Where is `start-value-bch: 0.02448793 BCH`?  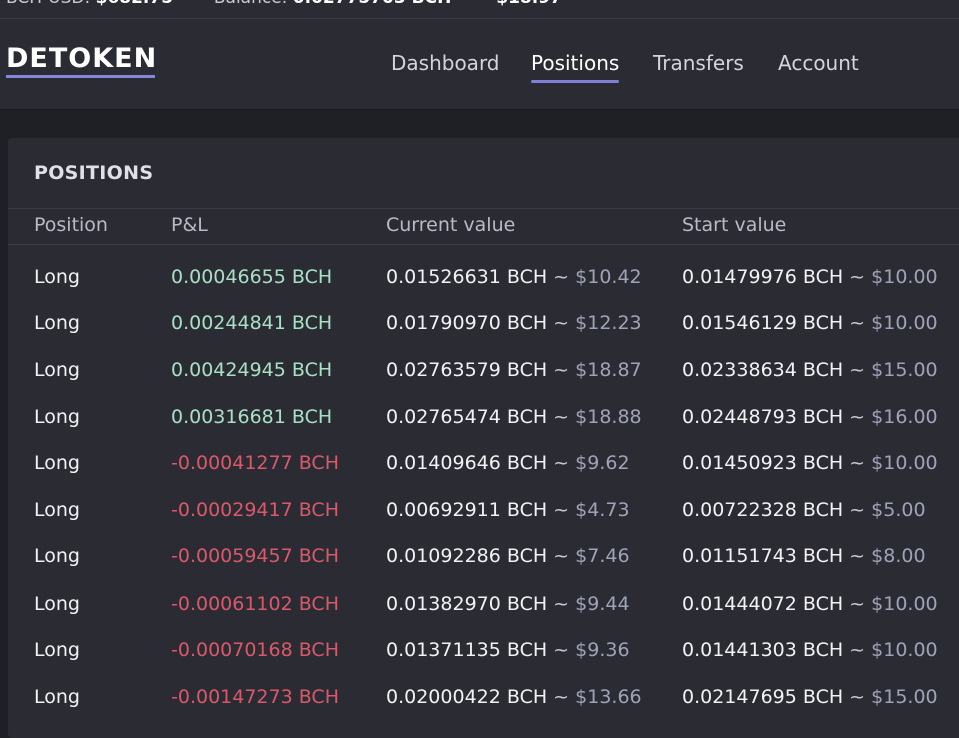 start-value-bch: 0.02448793 BCH is located at coordinates (763, 417).